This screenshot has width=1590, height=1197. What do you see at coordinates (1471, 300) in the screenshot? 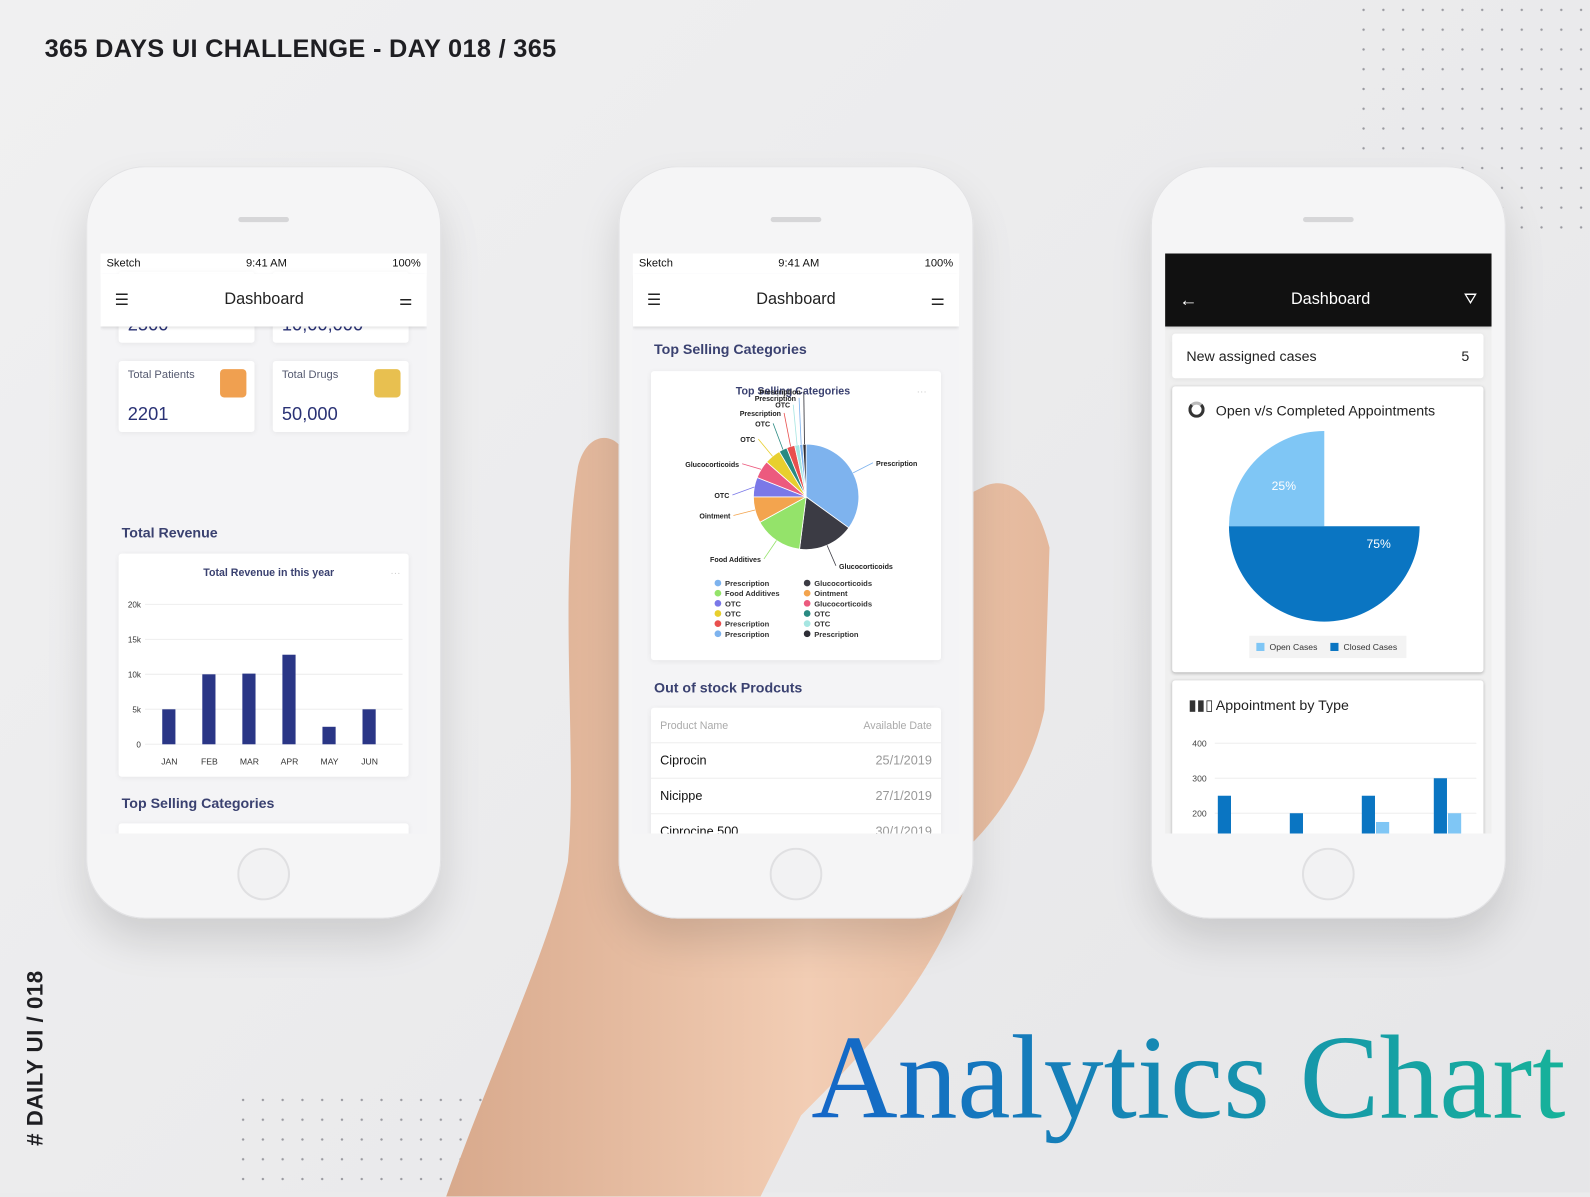
I see `funnel-icon: ⛛` at bounding box center [1471, 300].